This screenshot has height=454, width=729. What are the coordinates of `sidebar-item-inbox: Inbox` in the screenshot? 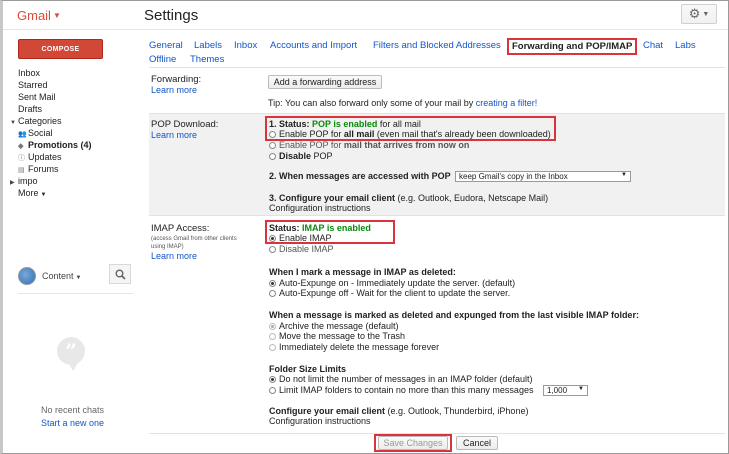 It's located at (55, 73).